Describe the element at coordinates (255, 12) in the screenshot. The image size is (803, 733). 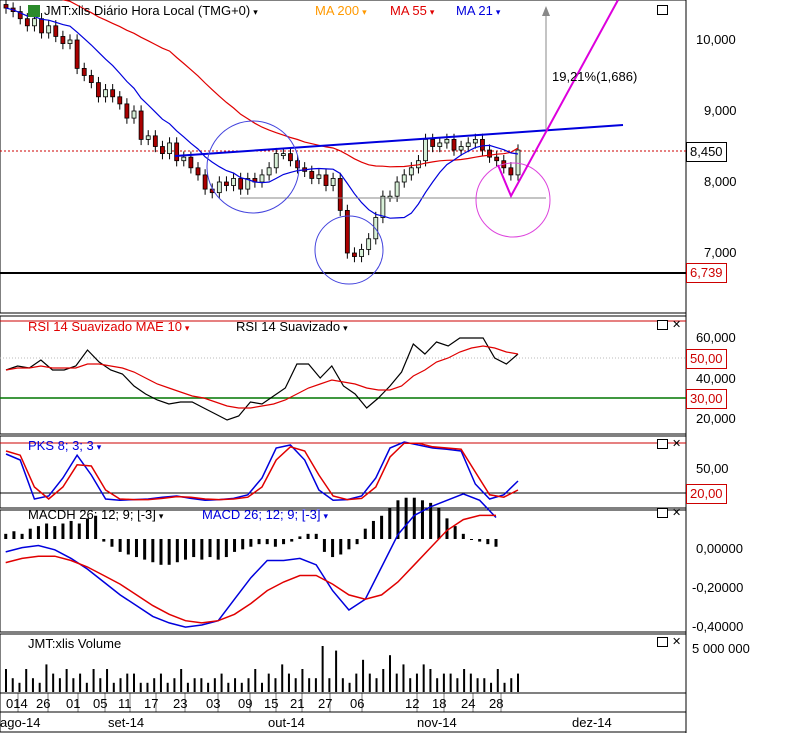
I see `chevron-down-icon: ▾` at that location.